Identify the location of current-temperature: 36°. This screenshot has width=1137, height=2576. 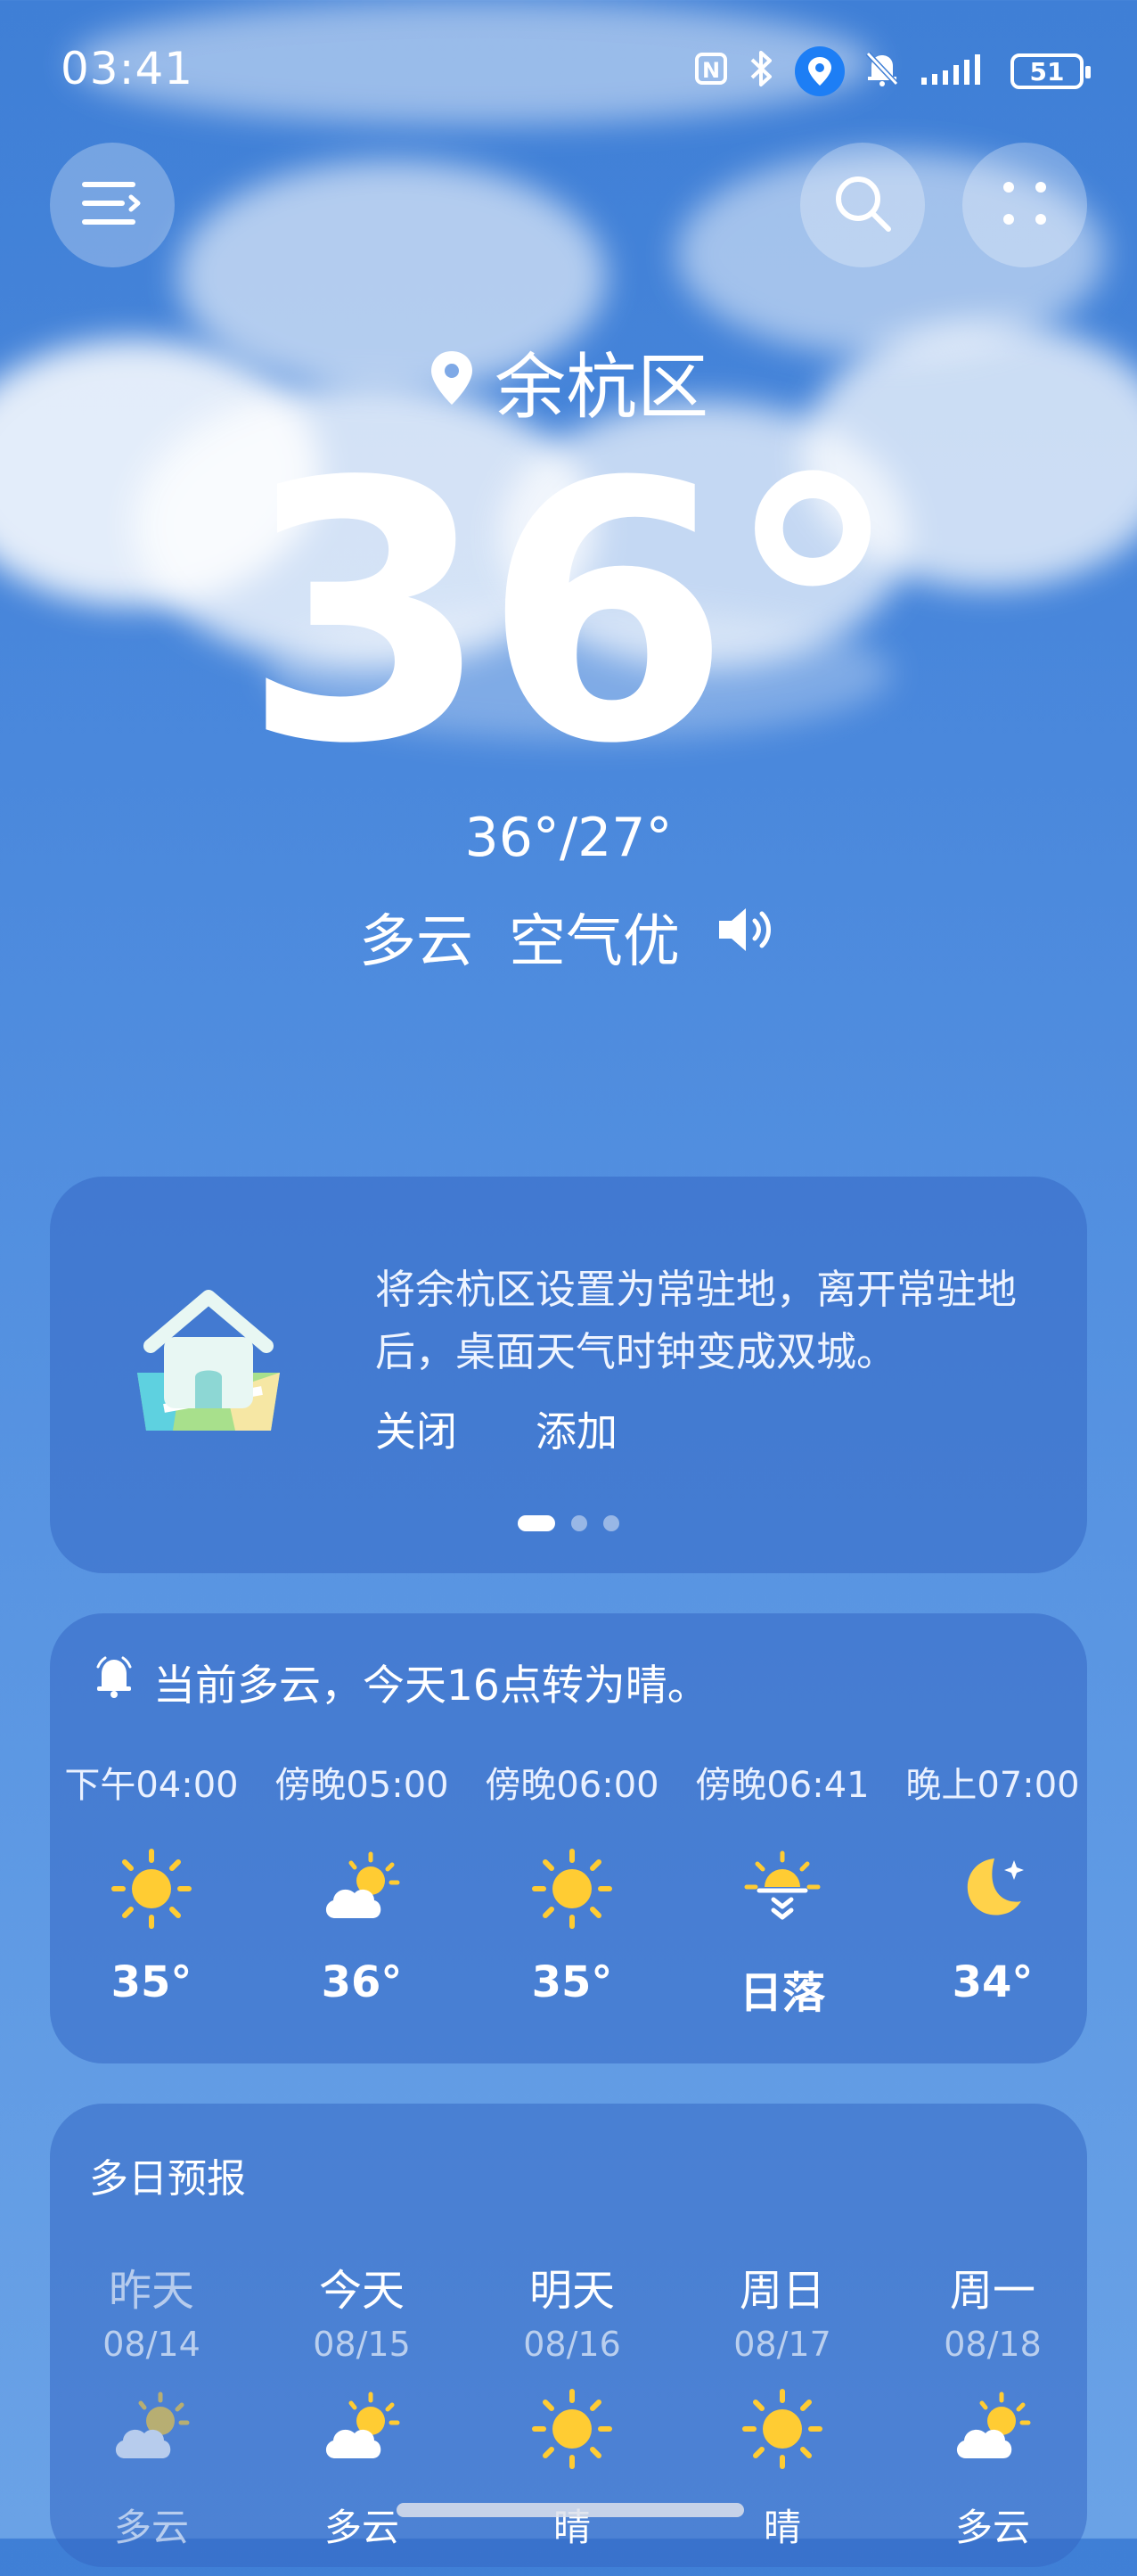
(572, 614).